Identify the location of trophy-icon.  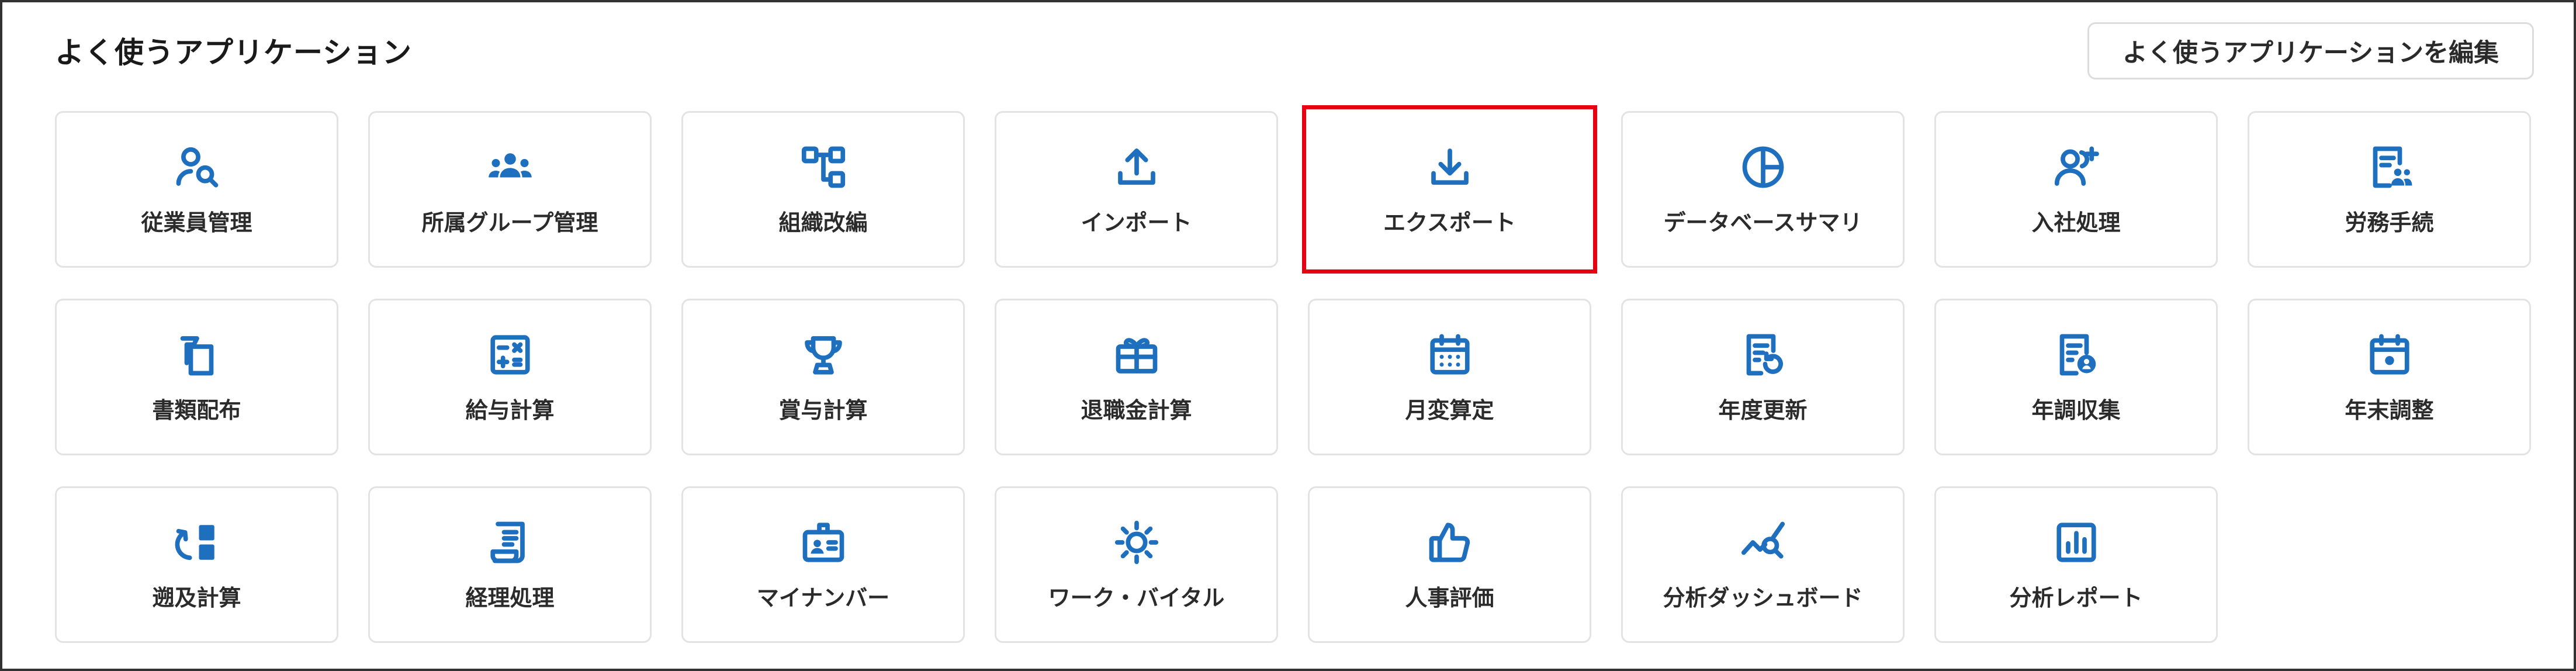
(823, 354).